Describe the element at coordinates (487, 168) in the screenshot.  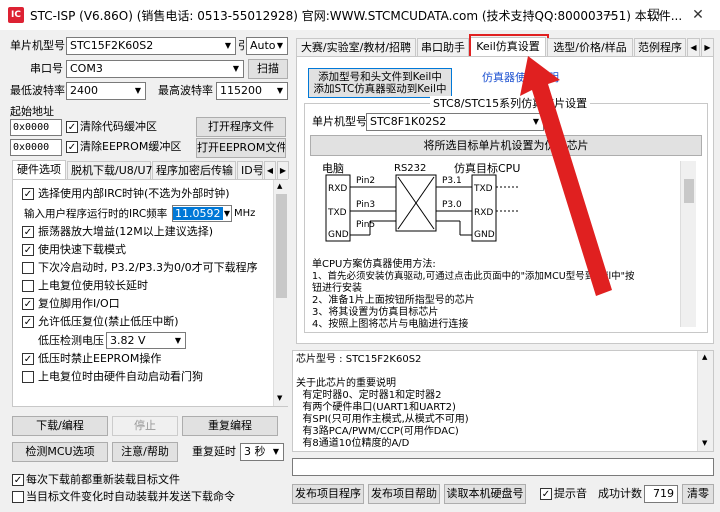
I see `diagram-target-label: 仿真目标CPU` at that location.